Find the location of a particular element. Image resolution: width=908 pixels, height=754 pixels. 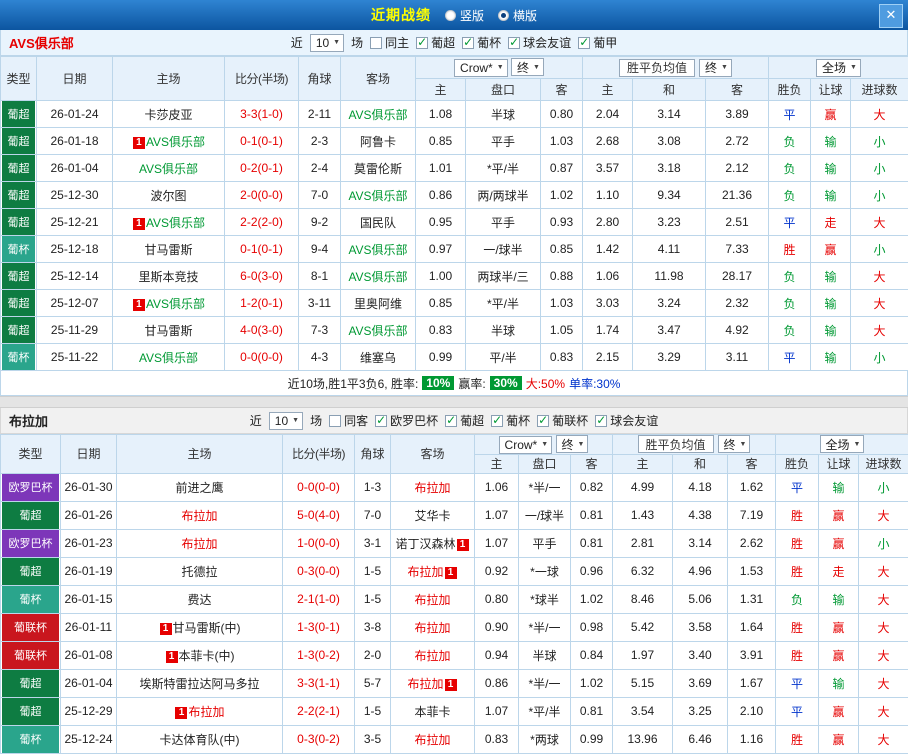

away-team-name: AVS俱乐部 is located at coordinates (378, 276).